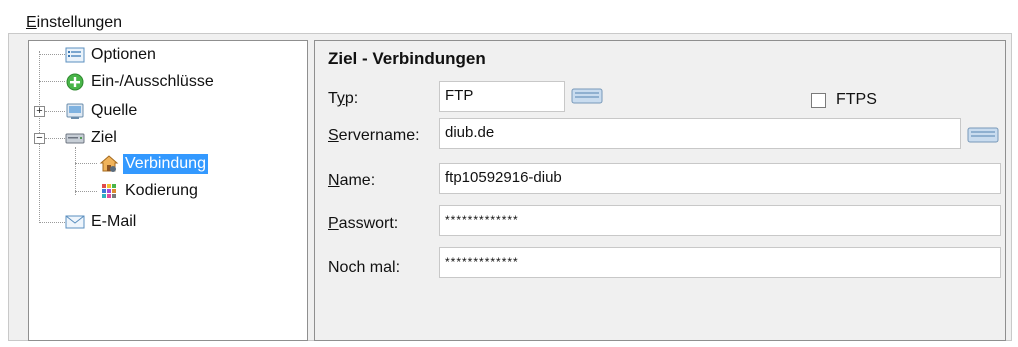 Image resolution: width=1018 pixels, height=347 pixels. Describe the element at coordinates (343, 98) in the screenshot. I see `typ-label: Typ:` at that location.